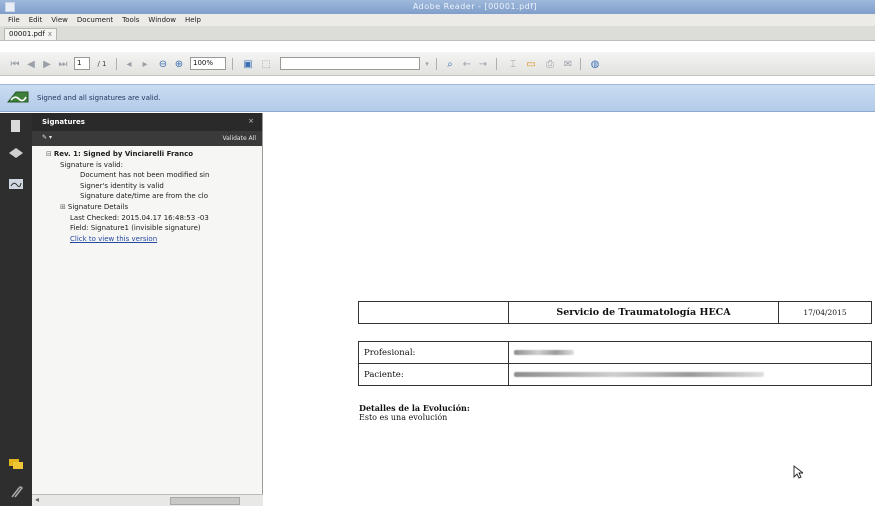 Image resolution: width=875 pixels, height=506 pixels. What do you see at coordinates (403, 417) in the screenshot?
I see `evolution-text: Esto es una evolución` at bounding box center [403, 417].